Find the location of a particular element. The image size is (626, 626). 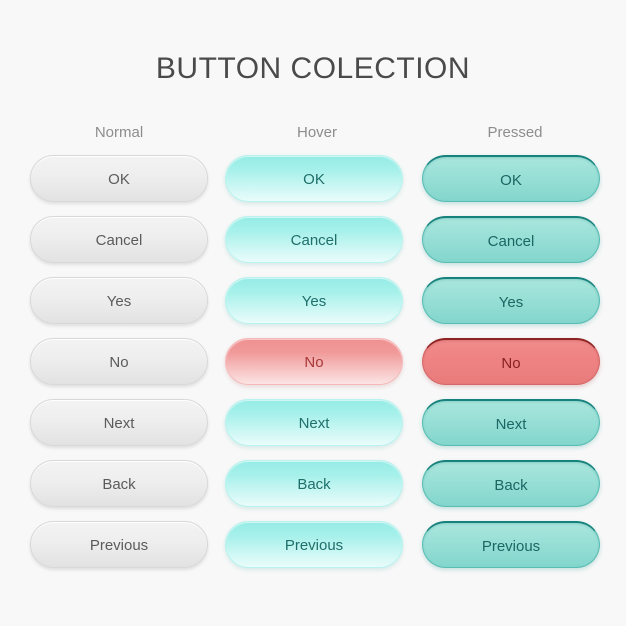

button-yes-normal: Yes is located at coordinates (119, 300).